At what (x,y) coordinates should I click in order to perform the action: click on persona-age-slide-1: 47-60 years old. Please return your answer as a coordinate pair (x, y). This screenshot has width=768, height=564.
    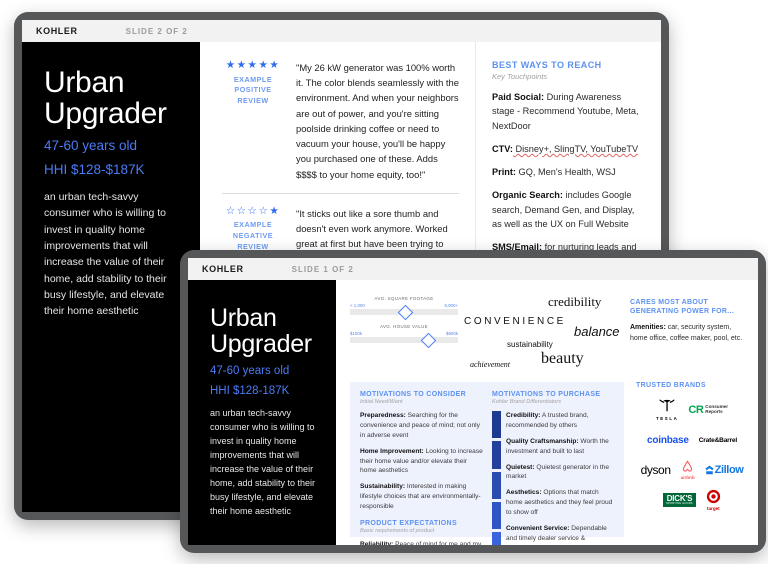
    Looking at the image, I should click on (250, 371).